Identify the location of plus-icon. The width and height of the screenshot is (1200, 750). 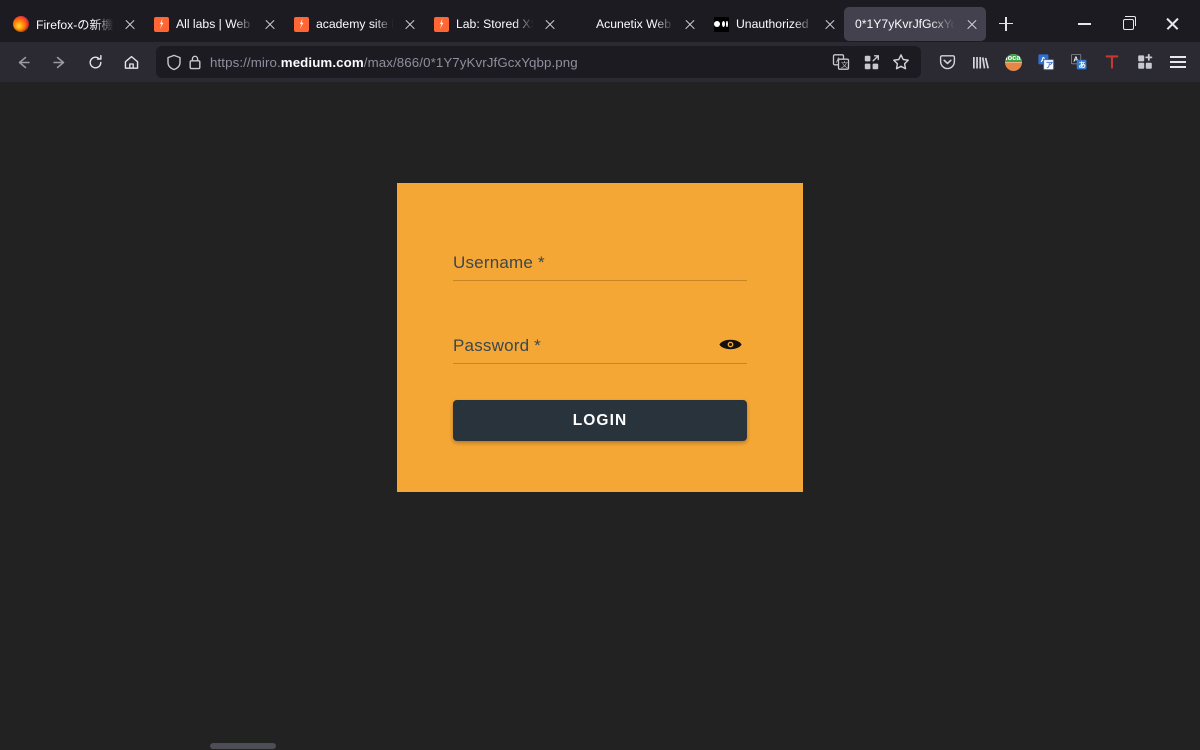
(1006, 23).